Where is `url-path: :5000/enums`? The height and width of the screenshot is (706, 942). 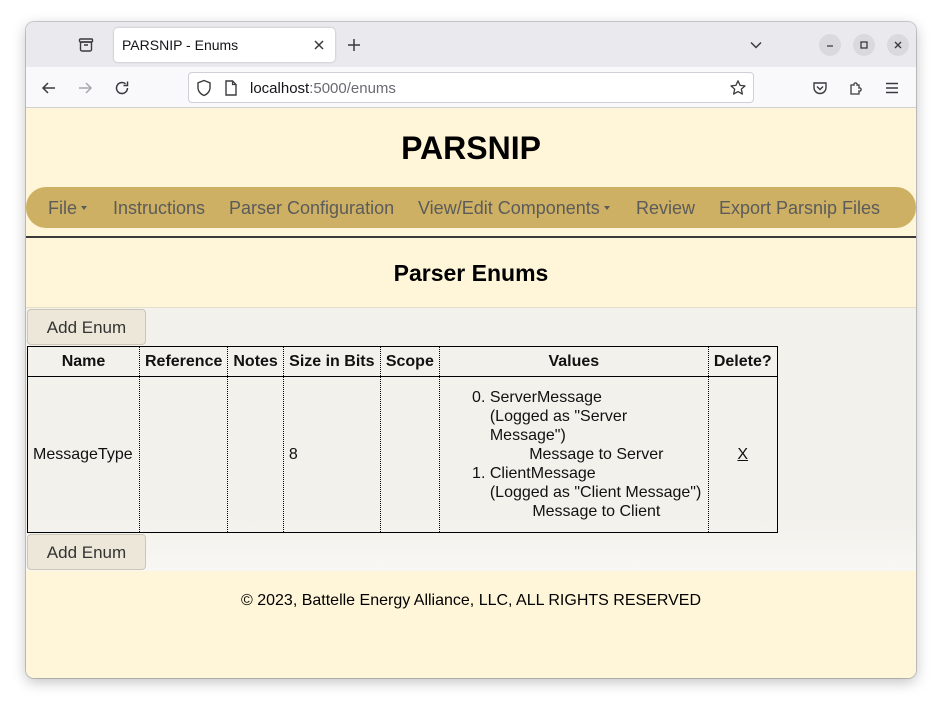 url-path: :5000/enums is located at coordinates (352, 88).